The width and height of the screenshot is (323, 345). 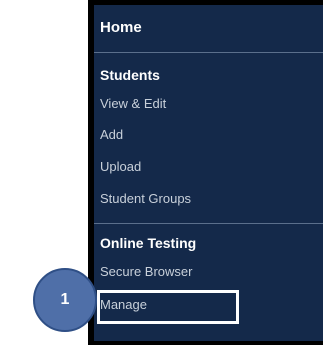 What do you see at coordinates (148, 243) in the screenshot?
I see `section-online-testing-title: Online Testing` at bounding box center [148, 243].